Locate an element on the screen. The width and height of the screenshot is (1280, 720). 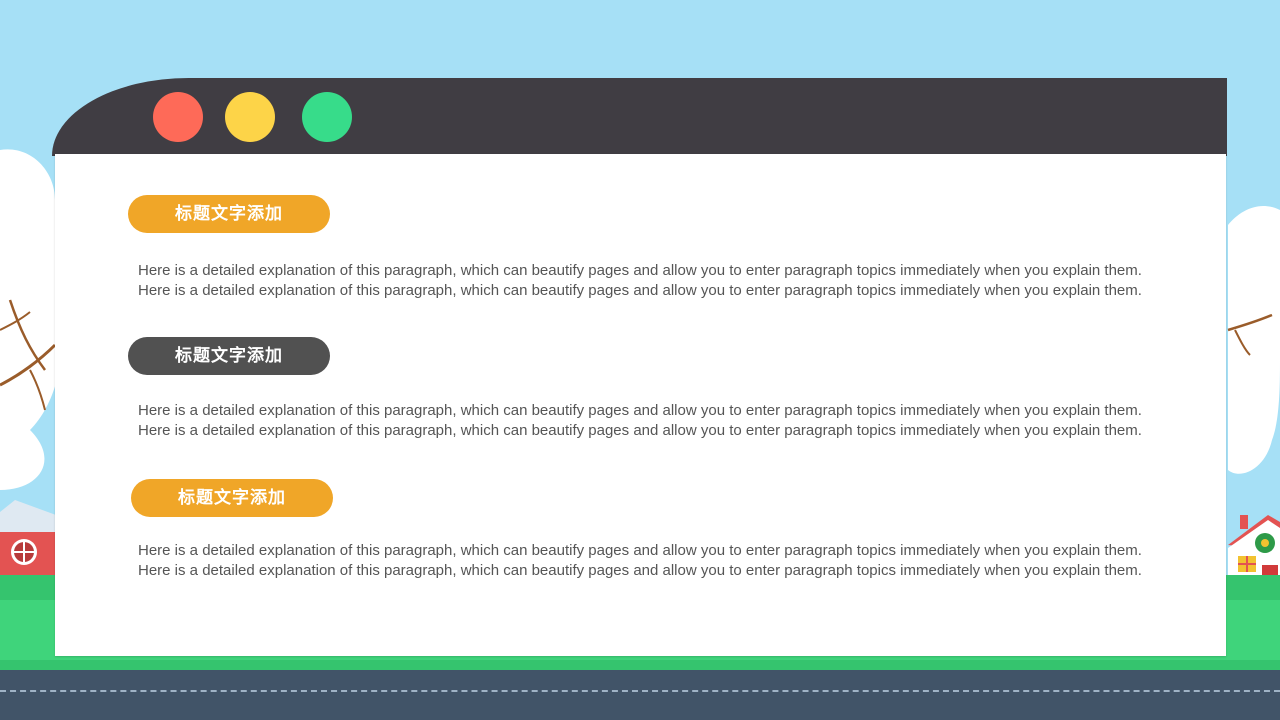
tree-icon is located at coordinates (1253, 339).